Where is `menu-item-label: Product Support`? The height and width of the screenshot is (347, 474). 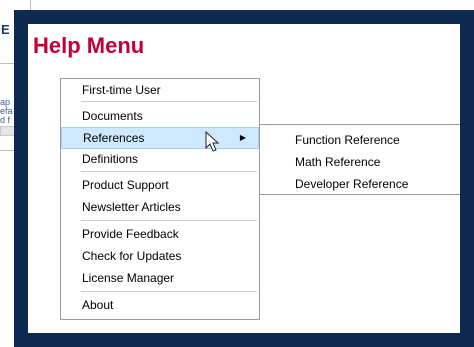 menu-item-label: Product Support is located at coordinates (125, 185).